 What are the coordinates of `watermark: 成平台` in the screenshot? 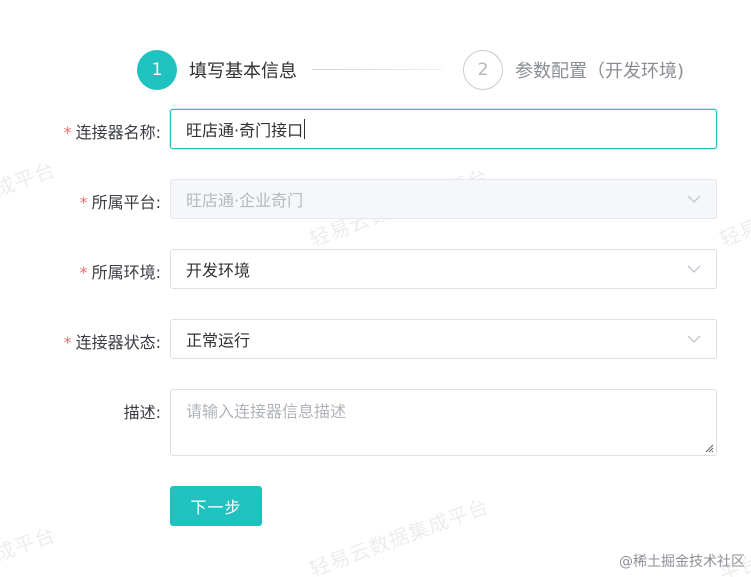 It's located at (29, 544).